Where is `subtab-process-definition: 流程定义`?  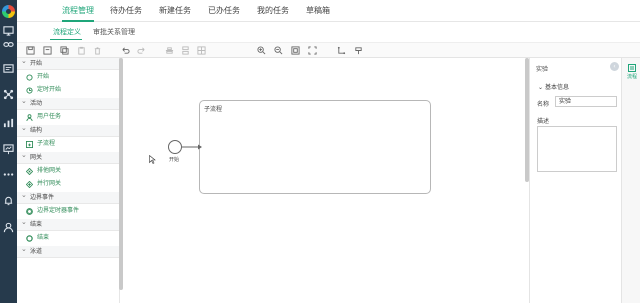 subtab-process-definition: 流程定义 is located at coordinates (67, 32).